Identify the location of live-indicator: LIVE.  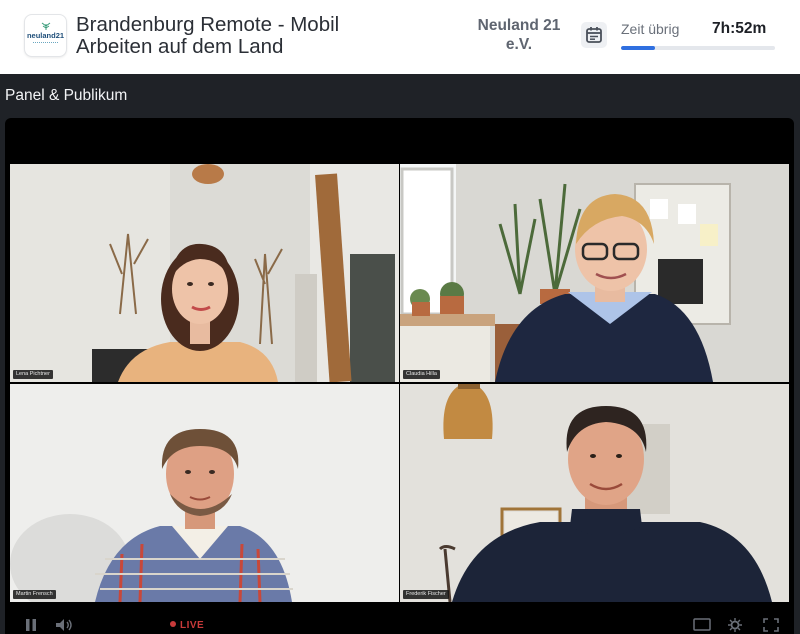
(187, 625).